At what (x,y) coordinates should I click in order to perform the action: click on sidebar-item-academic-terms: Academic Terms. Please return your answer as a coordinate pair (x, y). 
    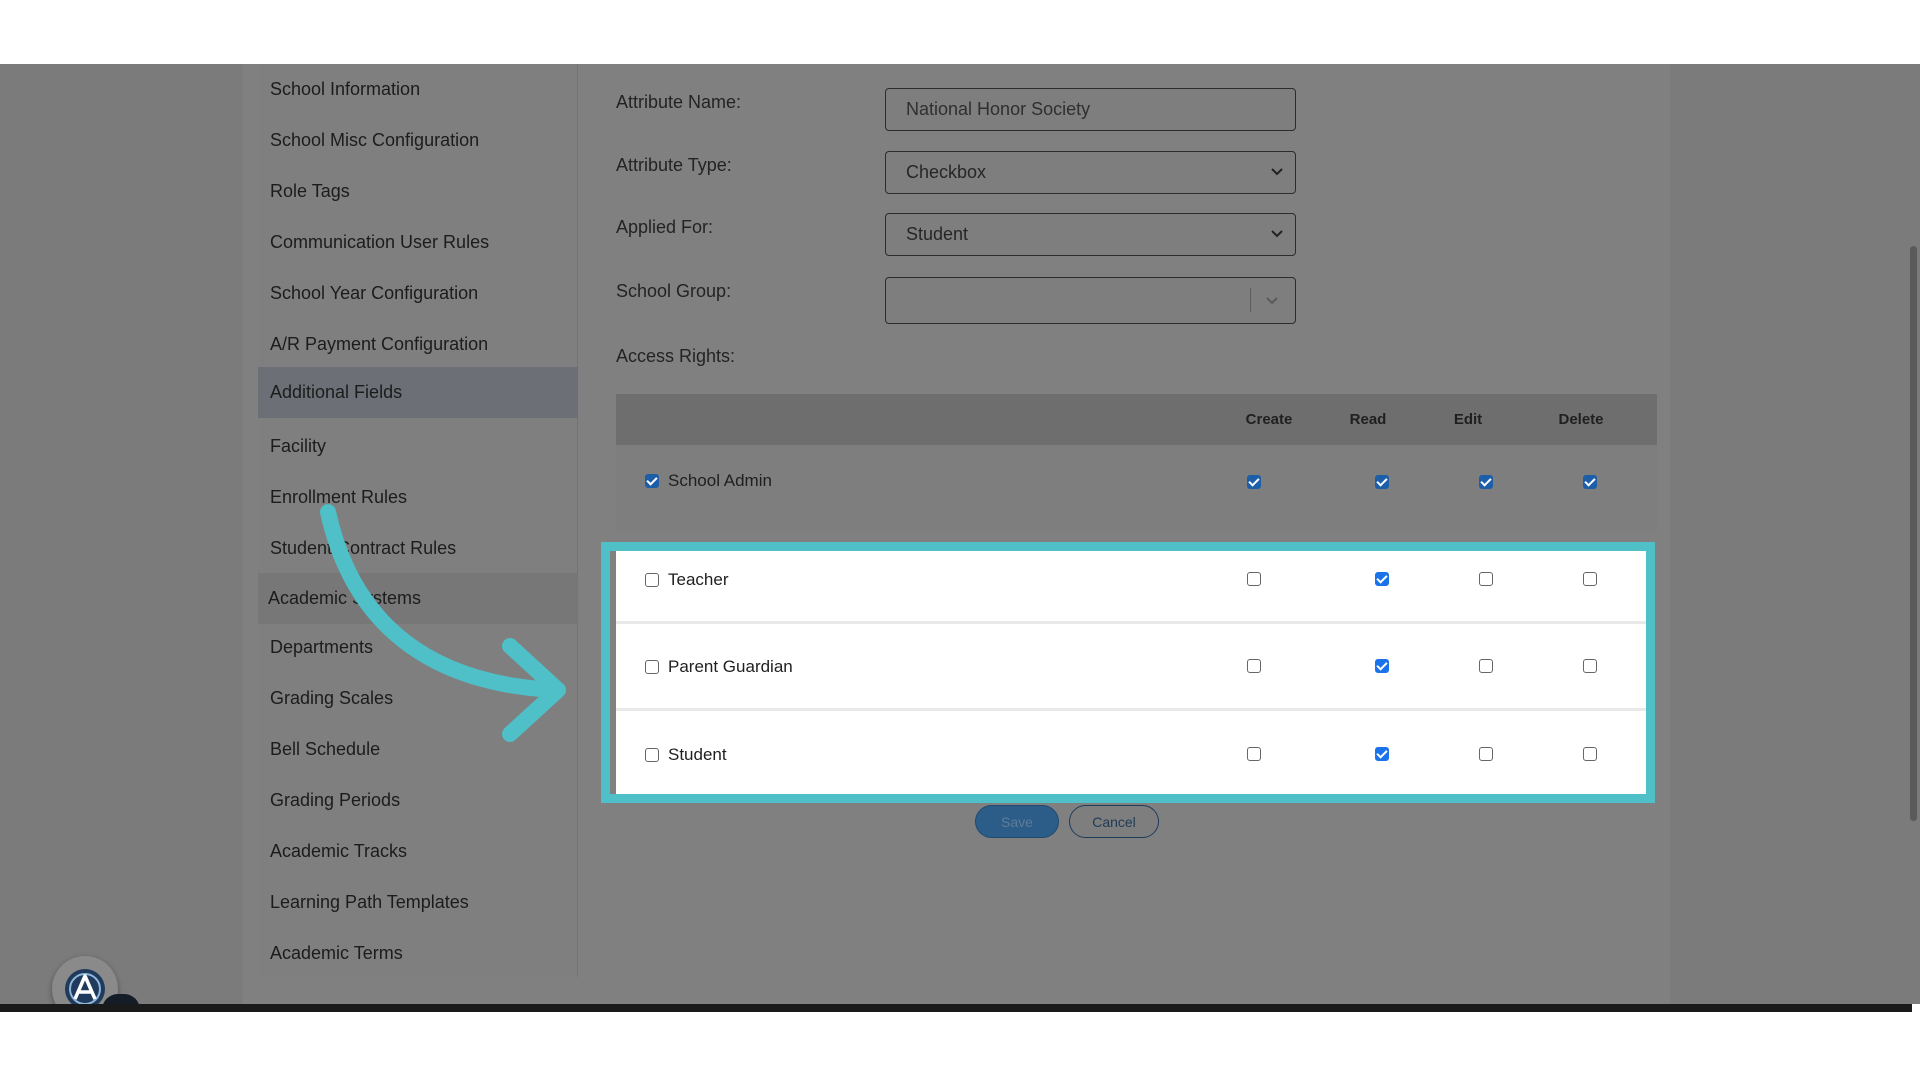
    Looking at the image, I should click on (418, 953).